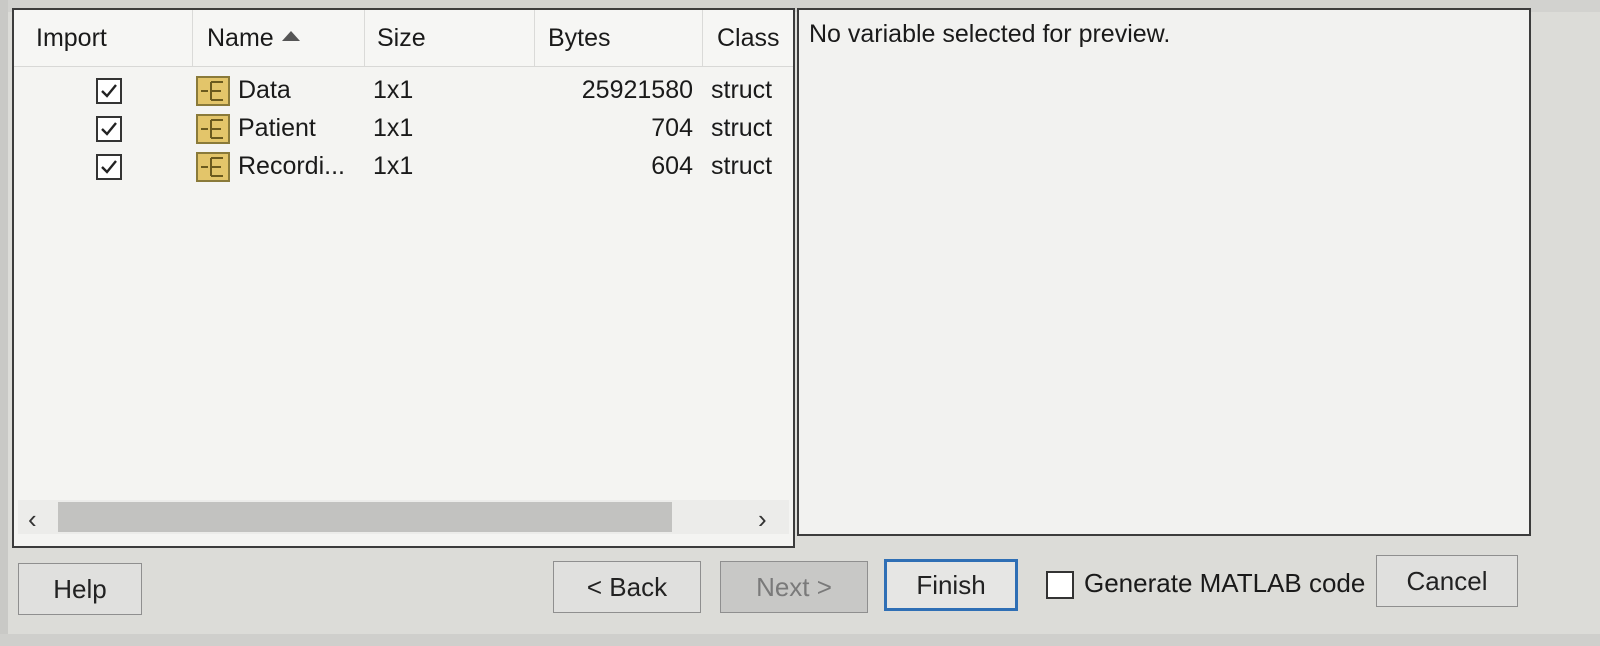  I want to click on variable-name: Data, so click(264, 90).